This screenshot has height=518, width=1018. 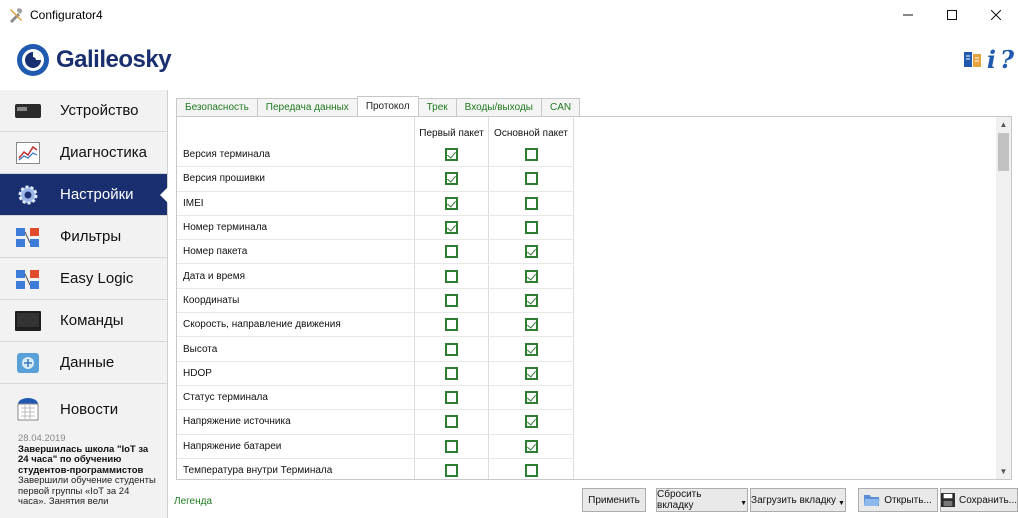 What do you see at coordinates (798, 500) in the screenshot?
I see `load-tab-button: Загрузить вкладку ▼` at bounding box center [798, 500].